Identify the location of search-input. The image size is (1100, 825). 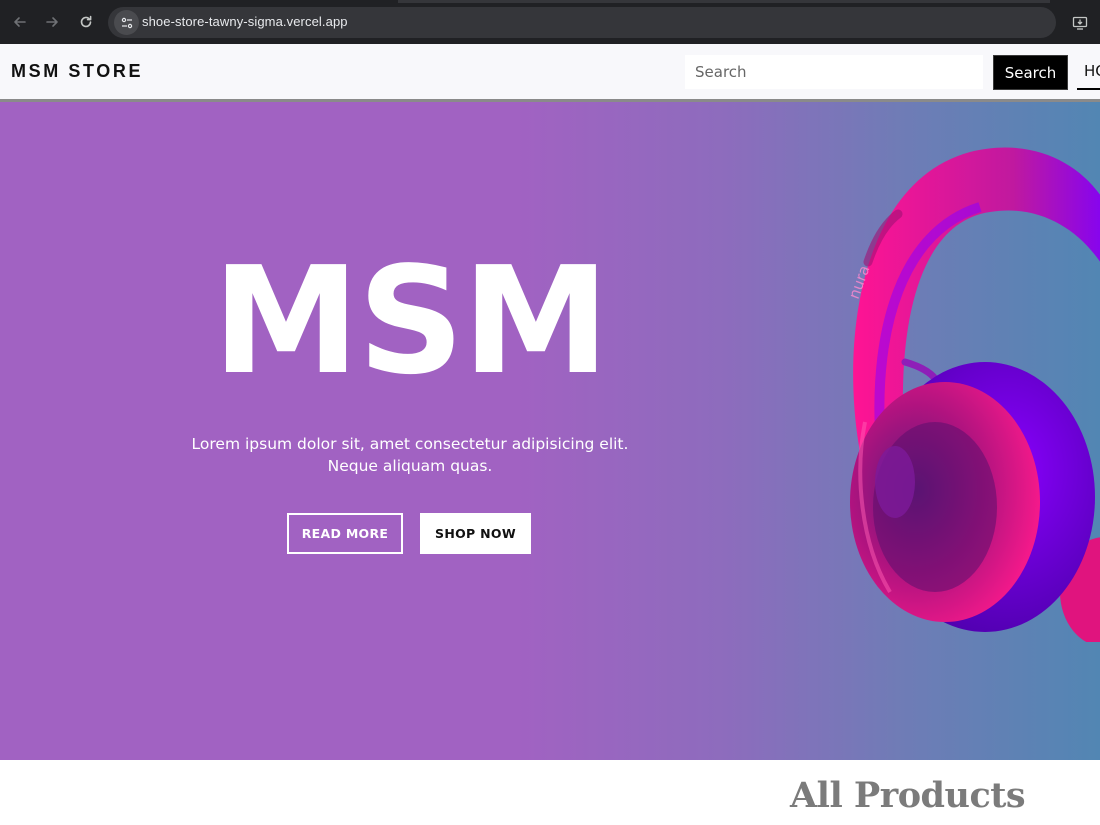
(834, 72).